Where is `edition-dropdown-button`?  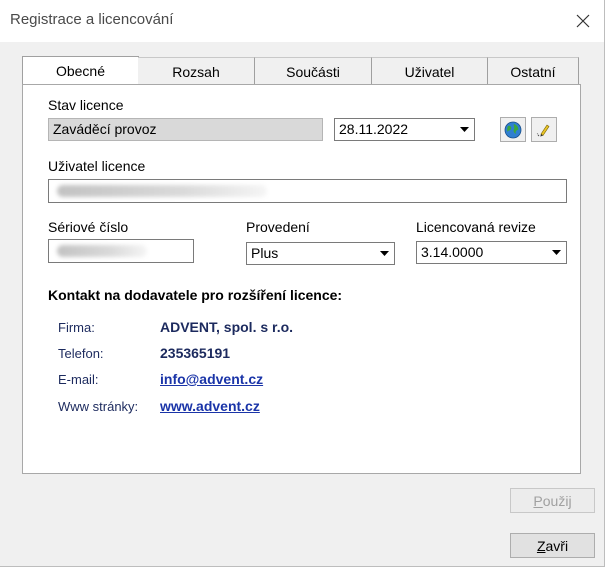
edition-dropdown-button is located at coordinates (384, 253).